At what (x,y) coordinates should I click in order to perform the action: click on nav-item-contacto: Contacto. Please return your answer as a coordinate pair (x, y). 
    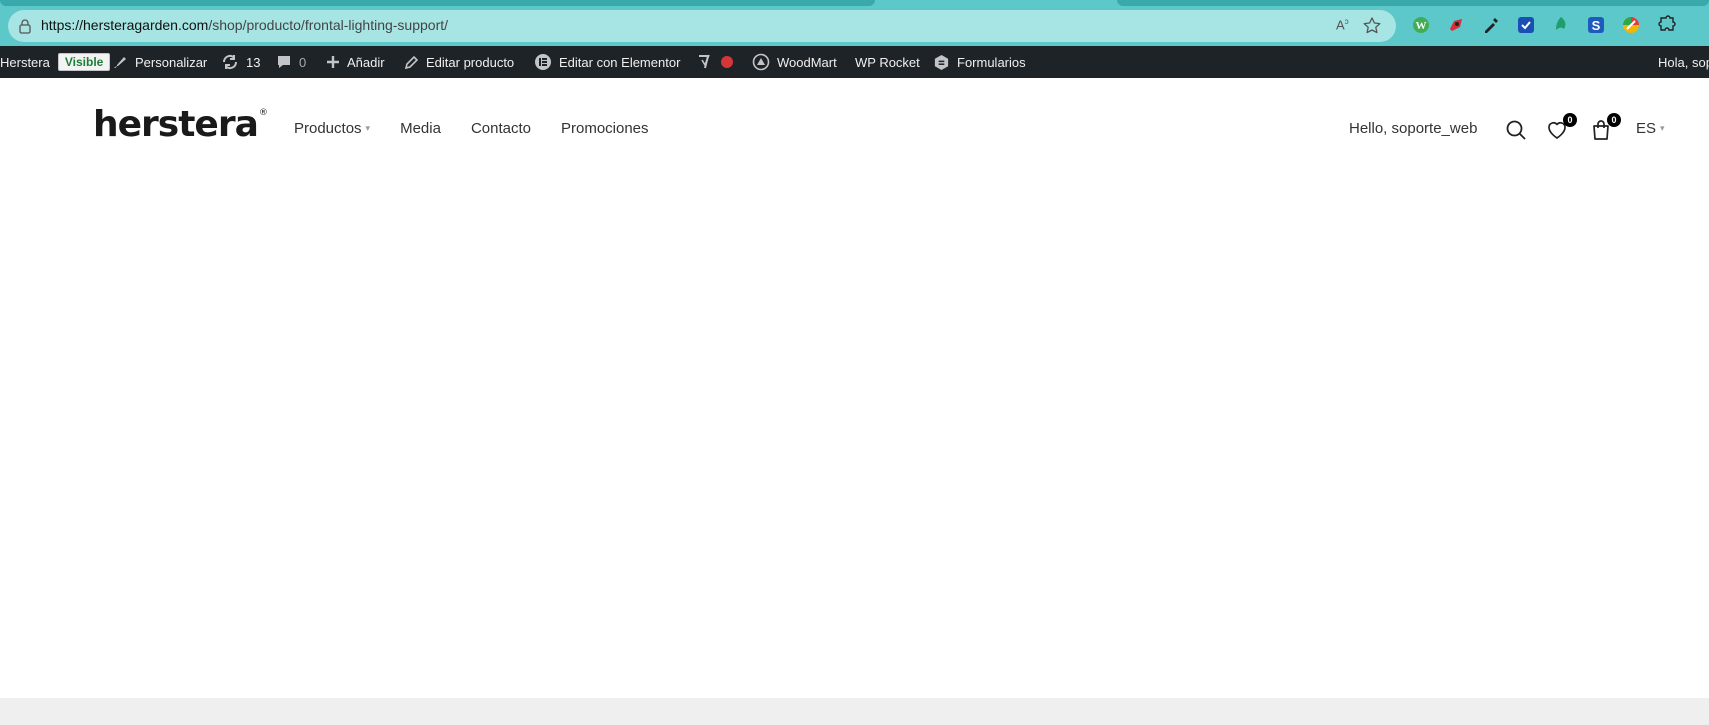
    Looking at the image, I should click on (501, 128).